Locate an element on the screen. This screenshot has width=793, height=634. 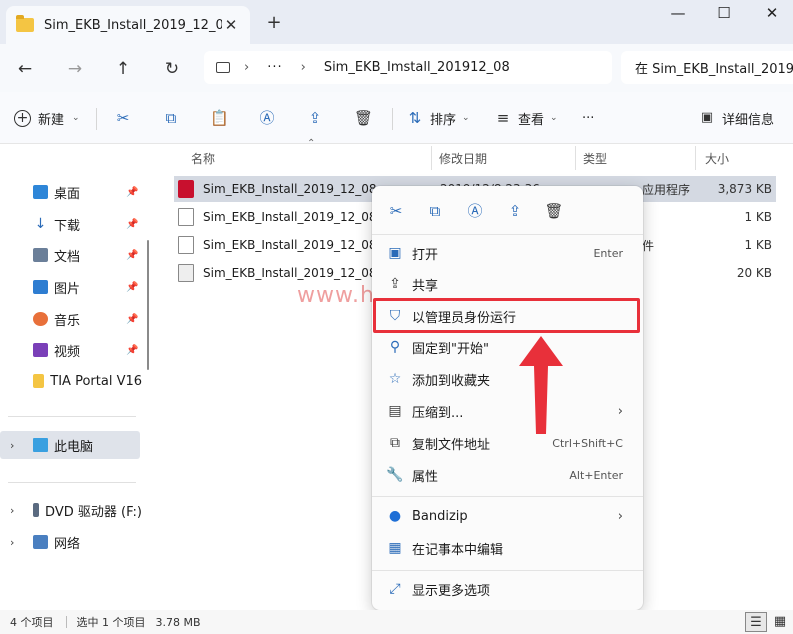
menu-item-add-favorites: ☆ 添加到收藏夹 is located at coordinates (507, 379).